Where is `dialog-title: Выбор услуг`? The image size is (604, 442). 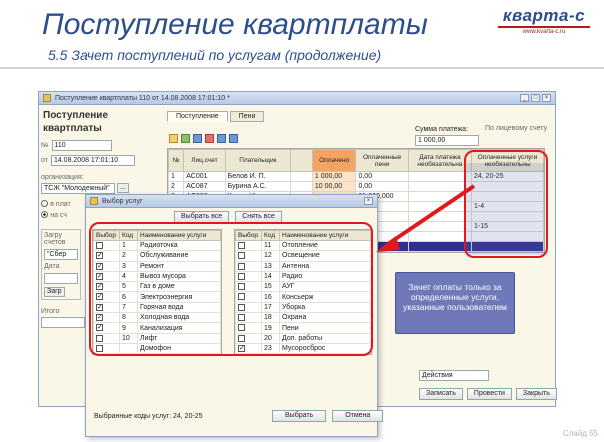
dialog-title: Выбор услуг is located at coordinates (122, 201).